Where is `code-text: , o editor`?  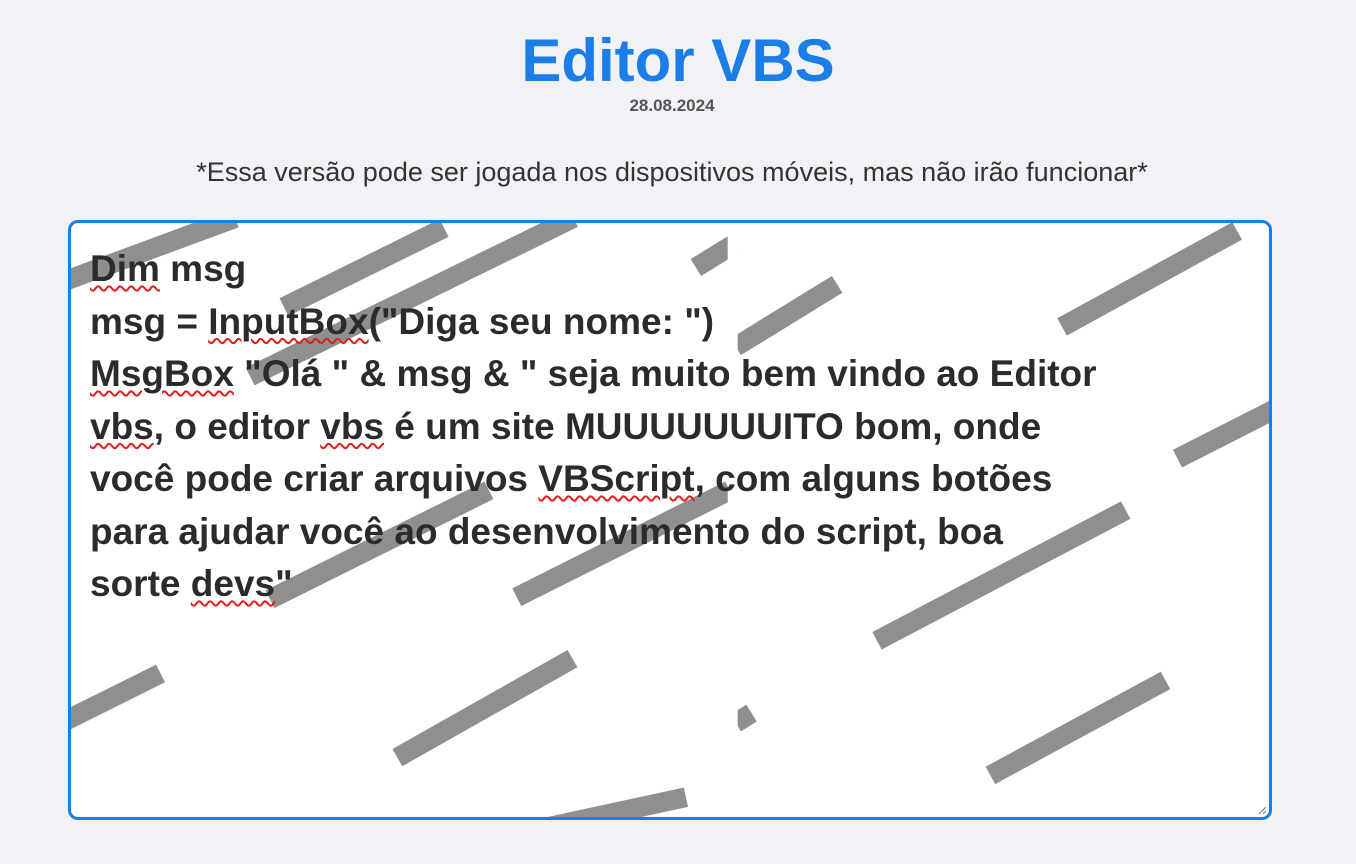 code-text: , o editor is located at coordinates (237, 426).